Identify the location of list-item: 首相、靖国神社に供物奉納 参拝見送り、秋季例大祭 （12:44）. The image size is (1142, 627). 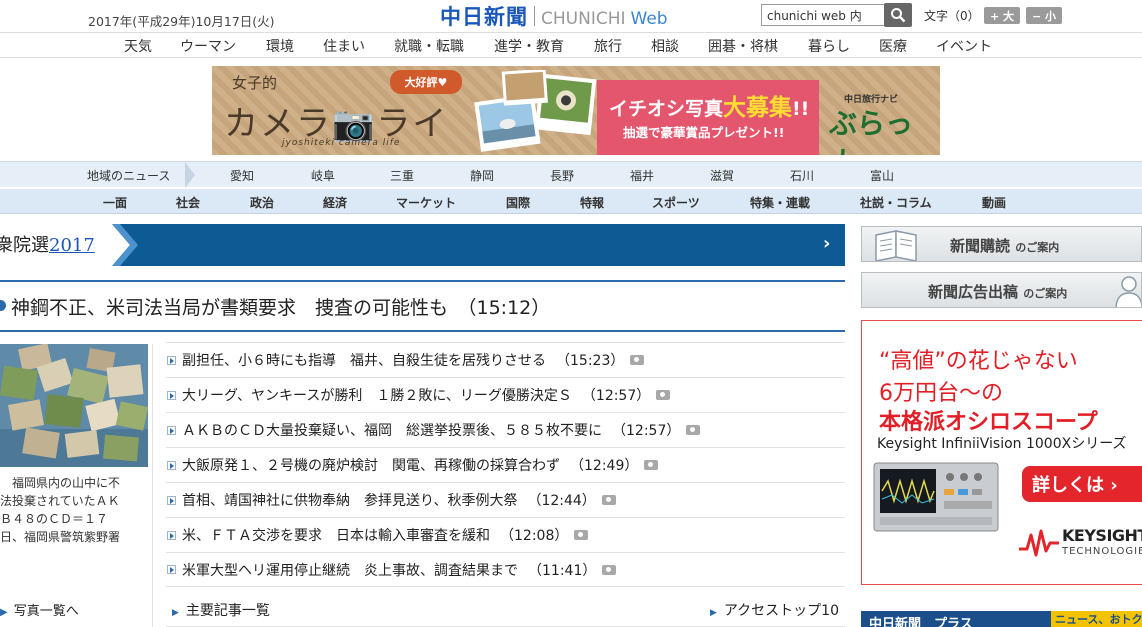
(505, 499).